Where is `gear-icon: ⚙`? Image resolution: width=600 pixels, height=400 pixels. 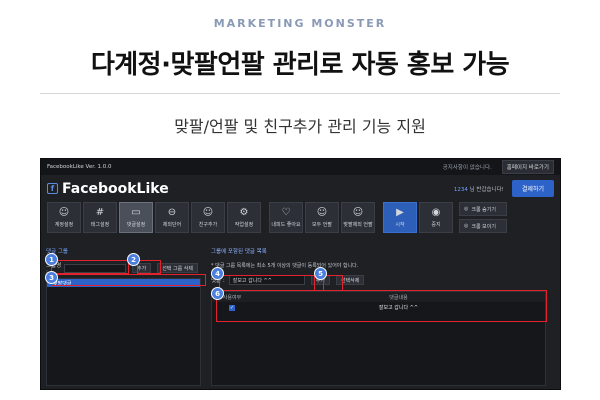 gear-icon: ⚙ is located at coordinates (244, 212).